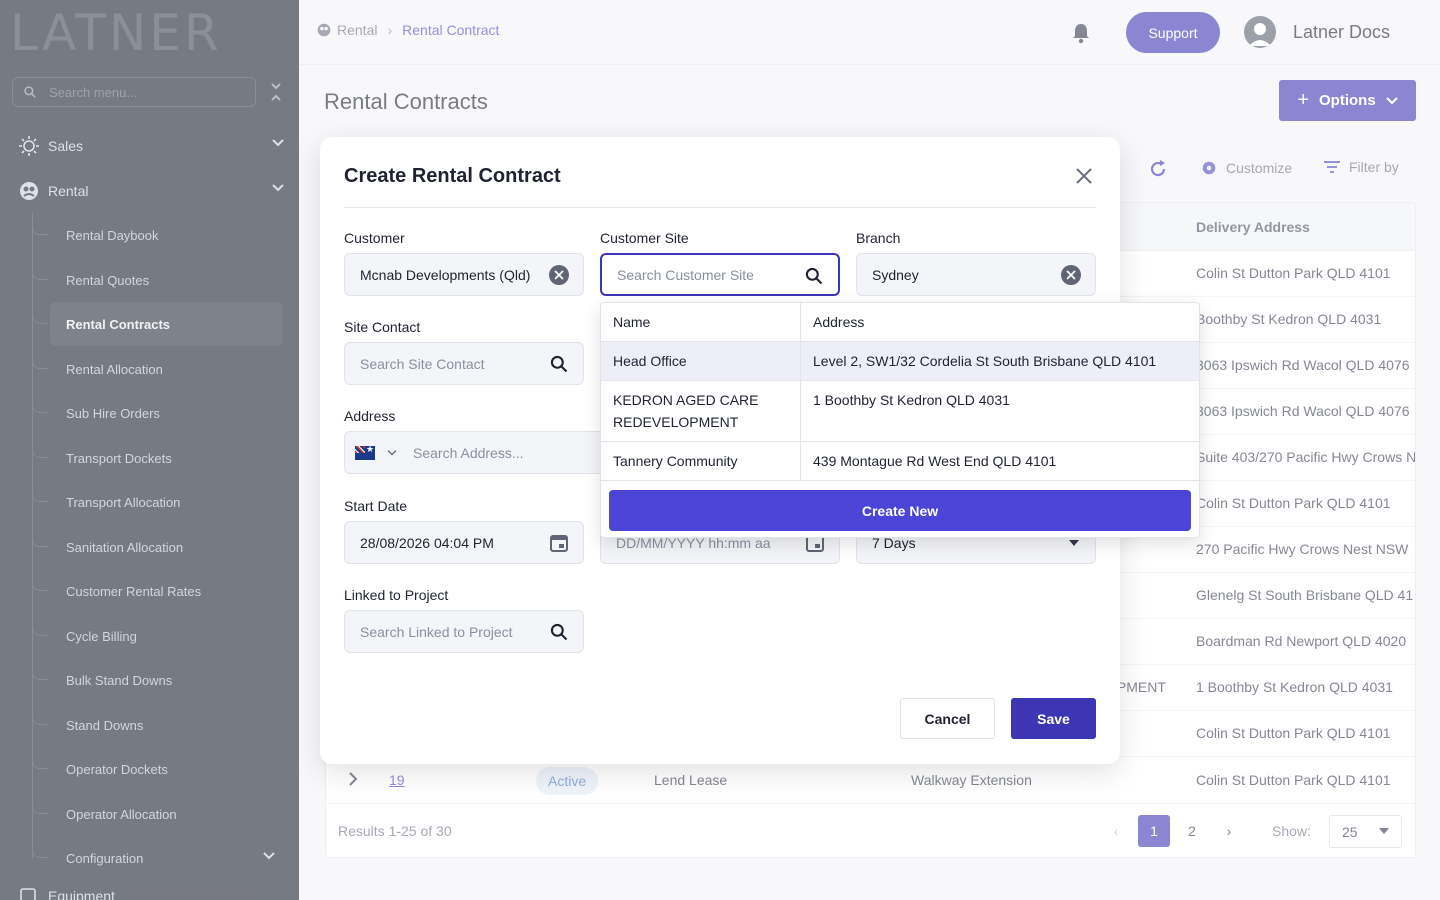 The height and width of the screenshot is (900, 1440). Describe the element at coordinates (947, 718) in the screenshot. I see `cancel-button: Cancel` at that location.